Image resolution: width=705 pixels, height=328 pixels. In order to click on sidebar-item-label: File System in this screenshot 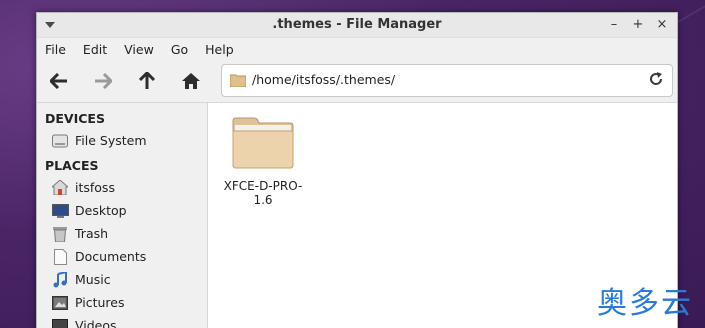, I will do `click(111, 140)`.